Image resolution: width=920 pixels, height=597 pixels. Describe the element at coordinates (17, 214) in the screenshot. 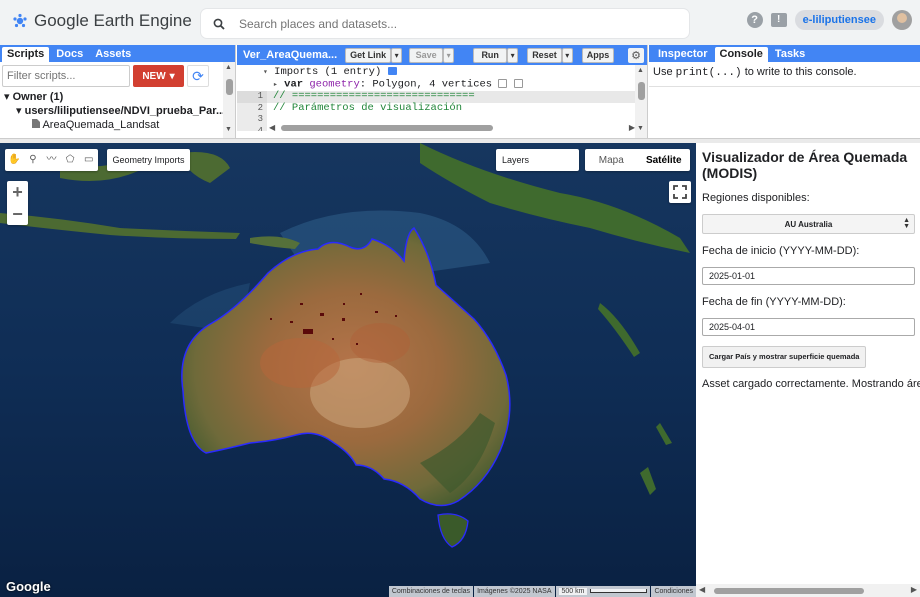

I see `zoom-out-button: −` at that location.